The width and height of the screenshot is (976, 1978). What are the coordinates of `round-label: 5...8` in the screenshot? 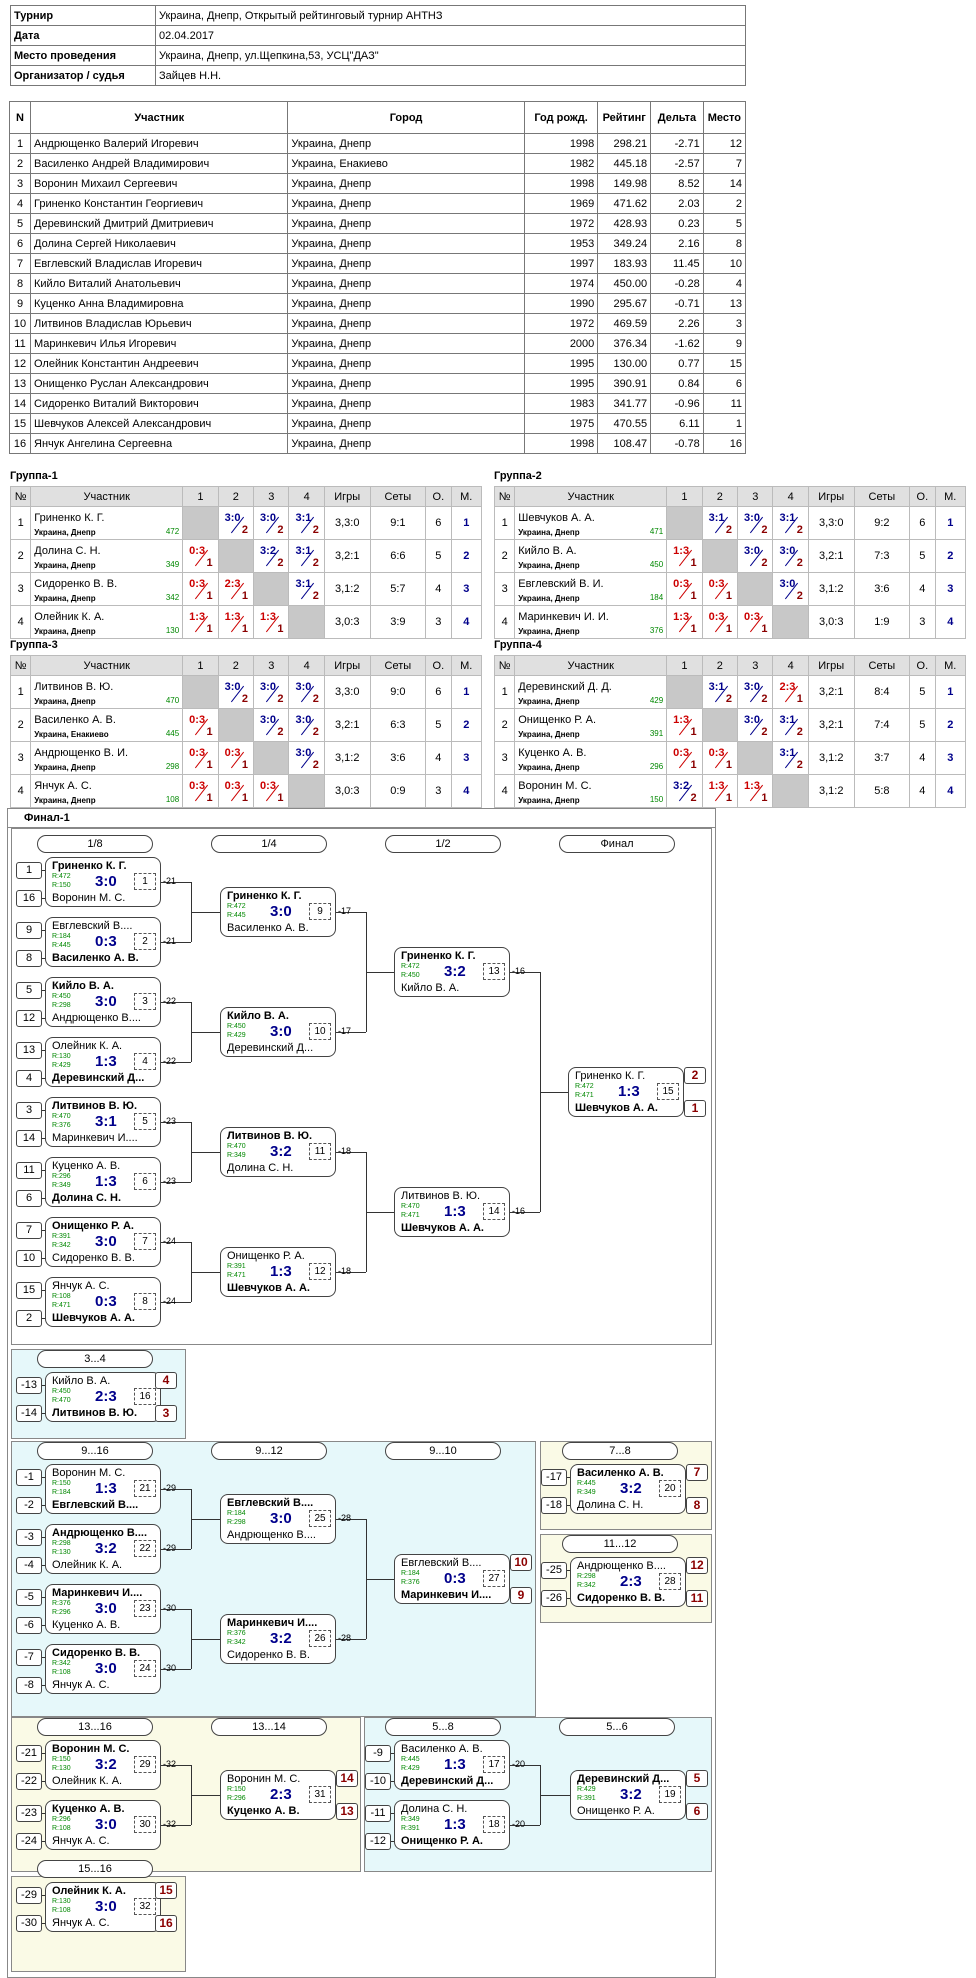 It's located at (443, 1727).